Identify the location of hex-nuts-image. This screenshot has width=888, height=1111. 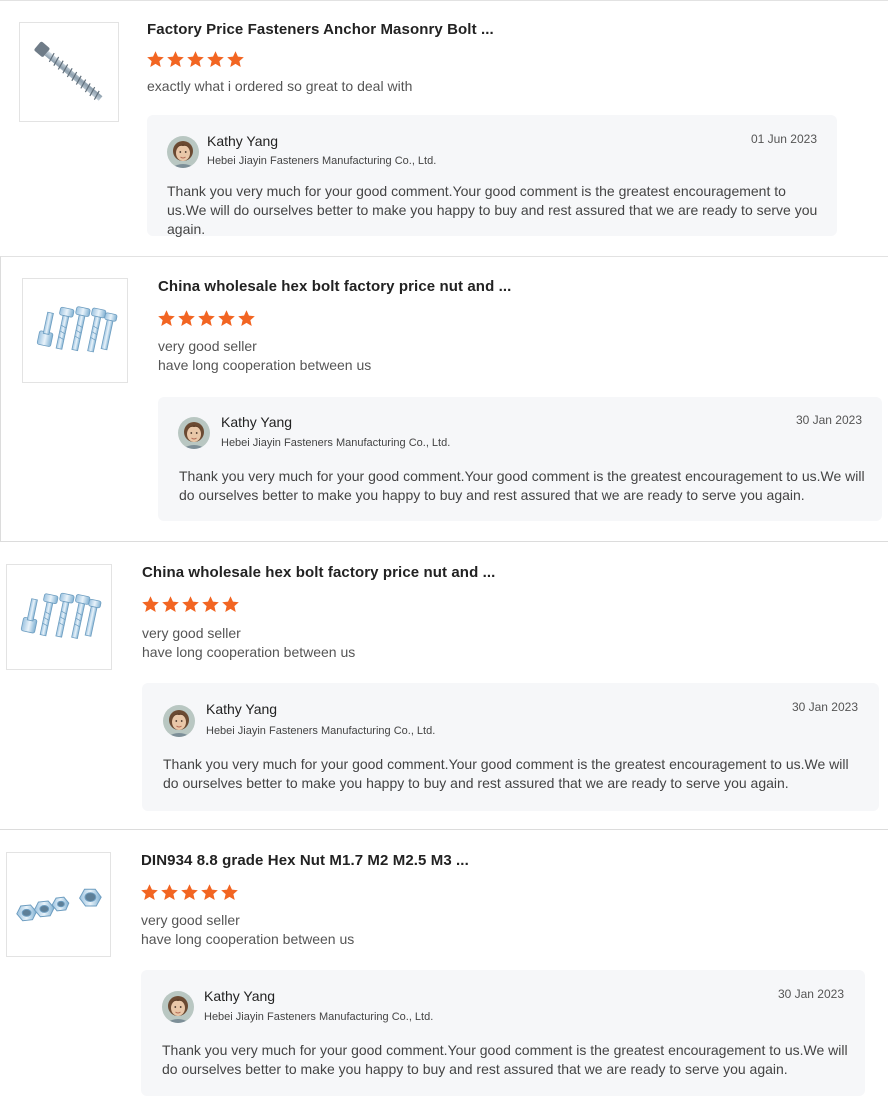
(59, 905).